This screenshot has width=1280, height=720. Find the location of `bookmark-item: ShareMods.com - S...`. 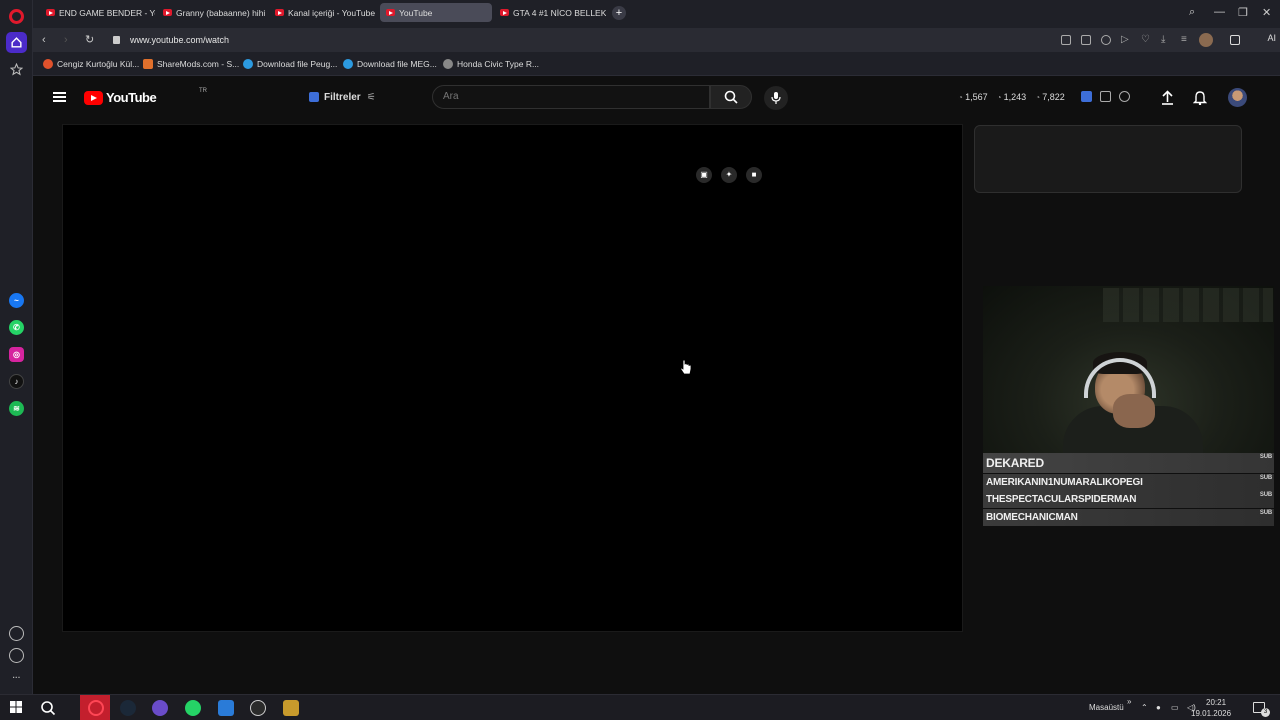

bookmark-item: ShareMods.com - S... is located at coordinates (191, 64).